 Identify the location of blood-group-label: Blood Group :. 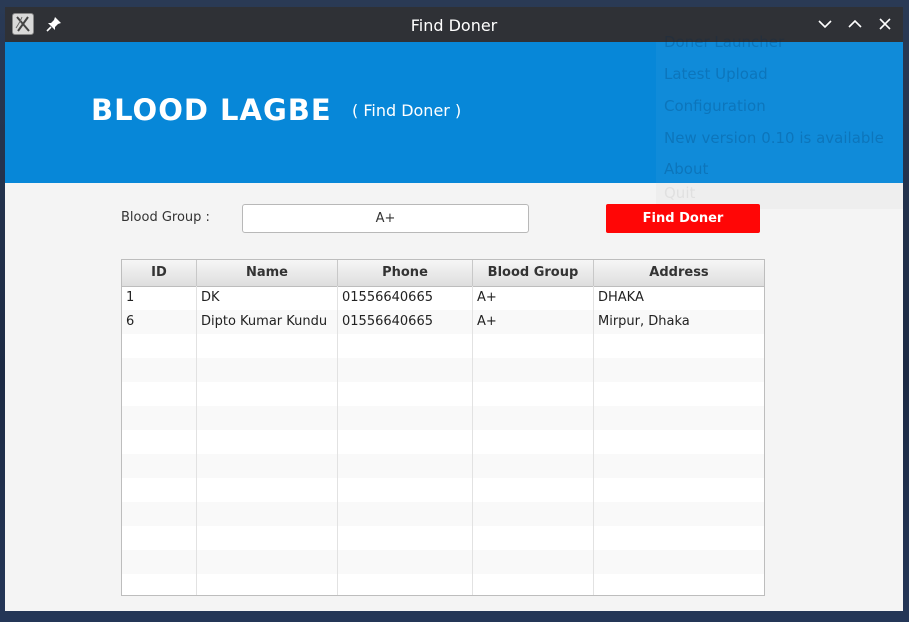
(165, 217).